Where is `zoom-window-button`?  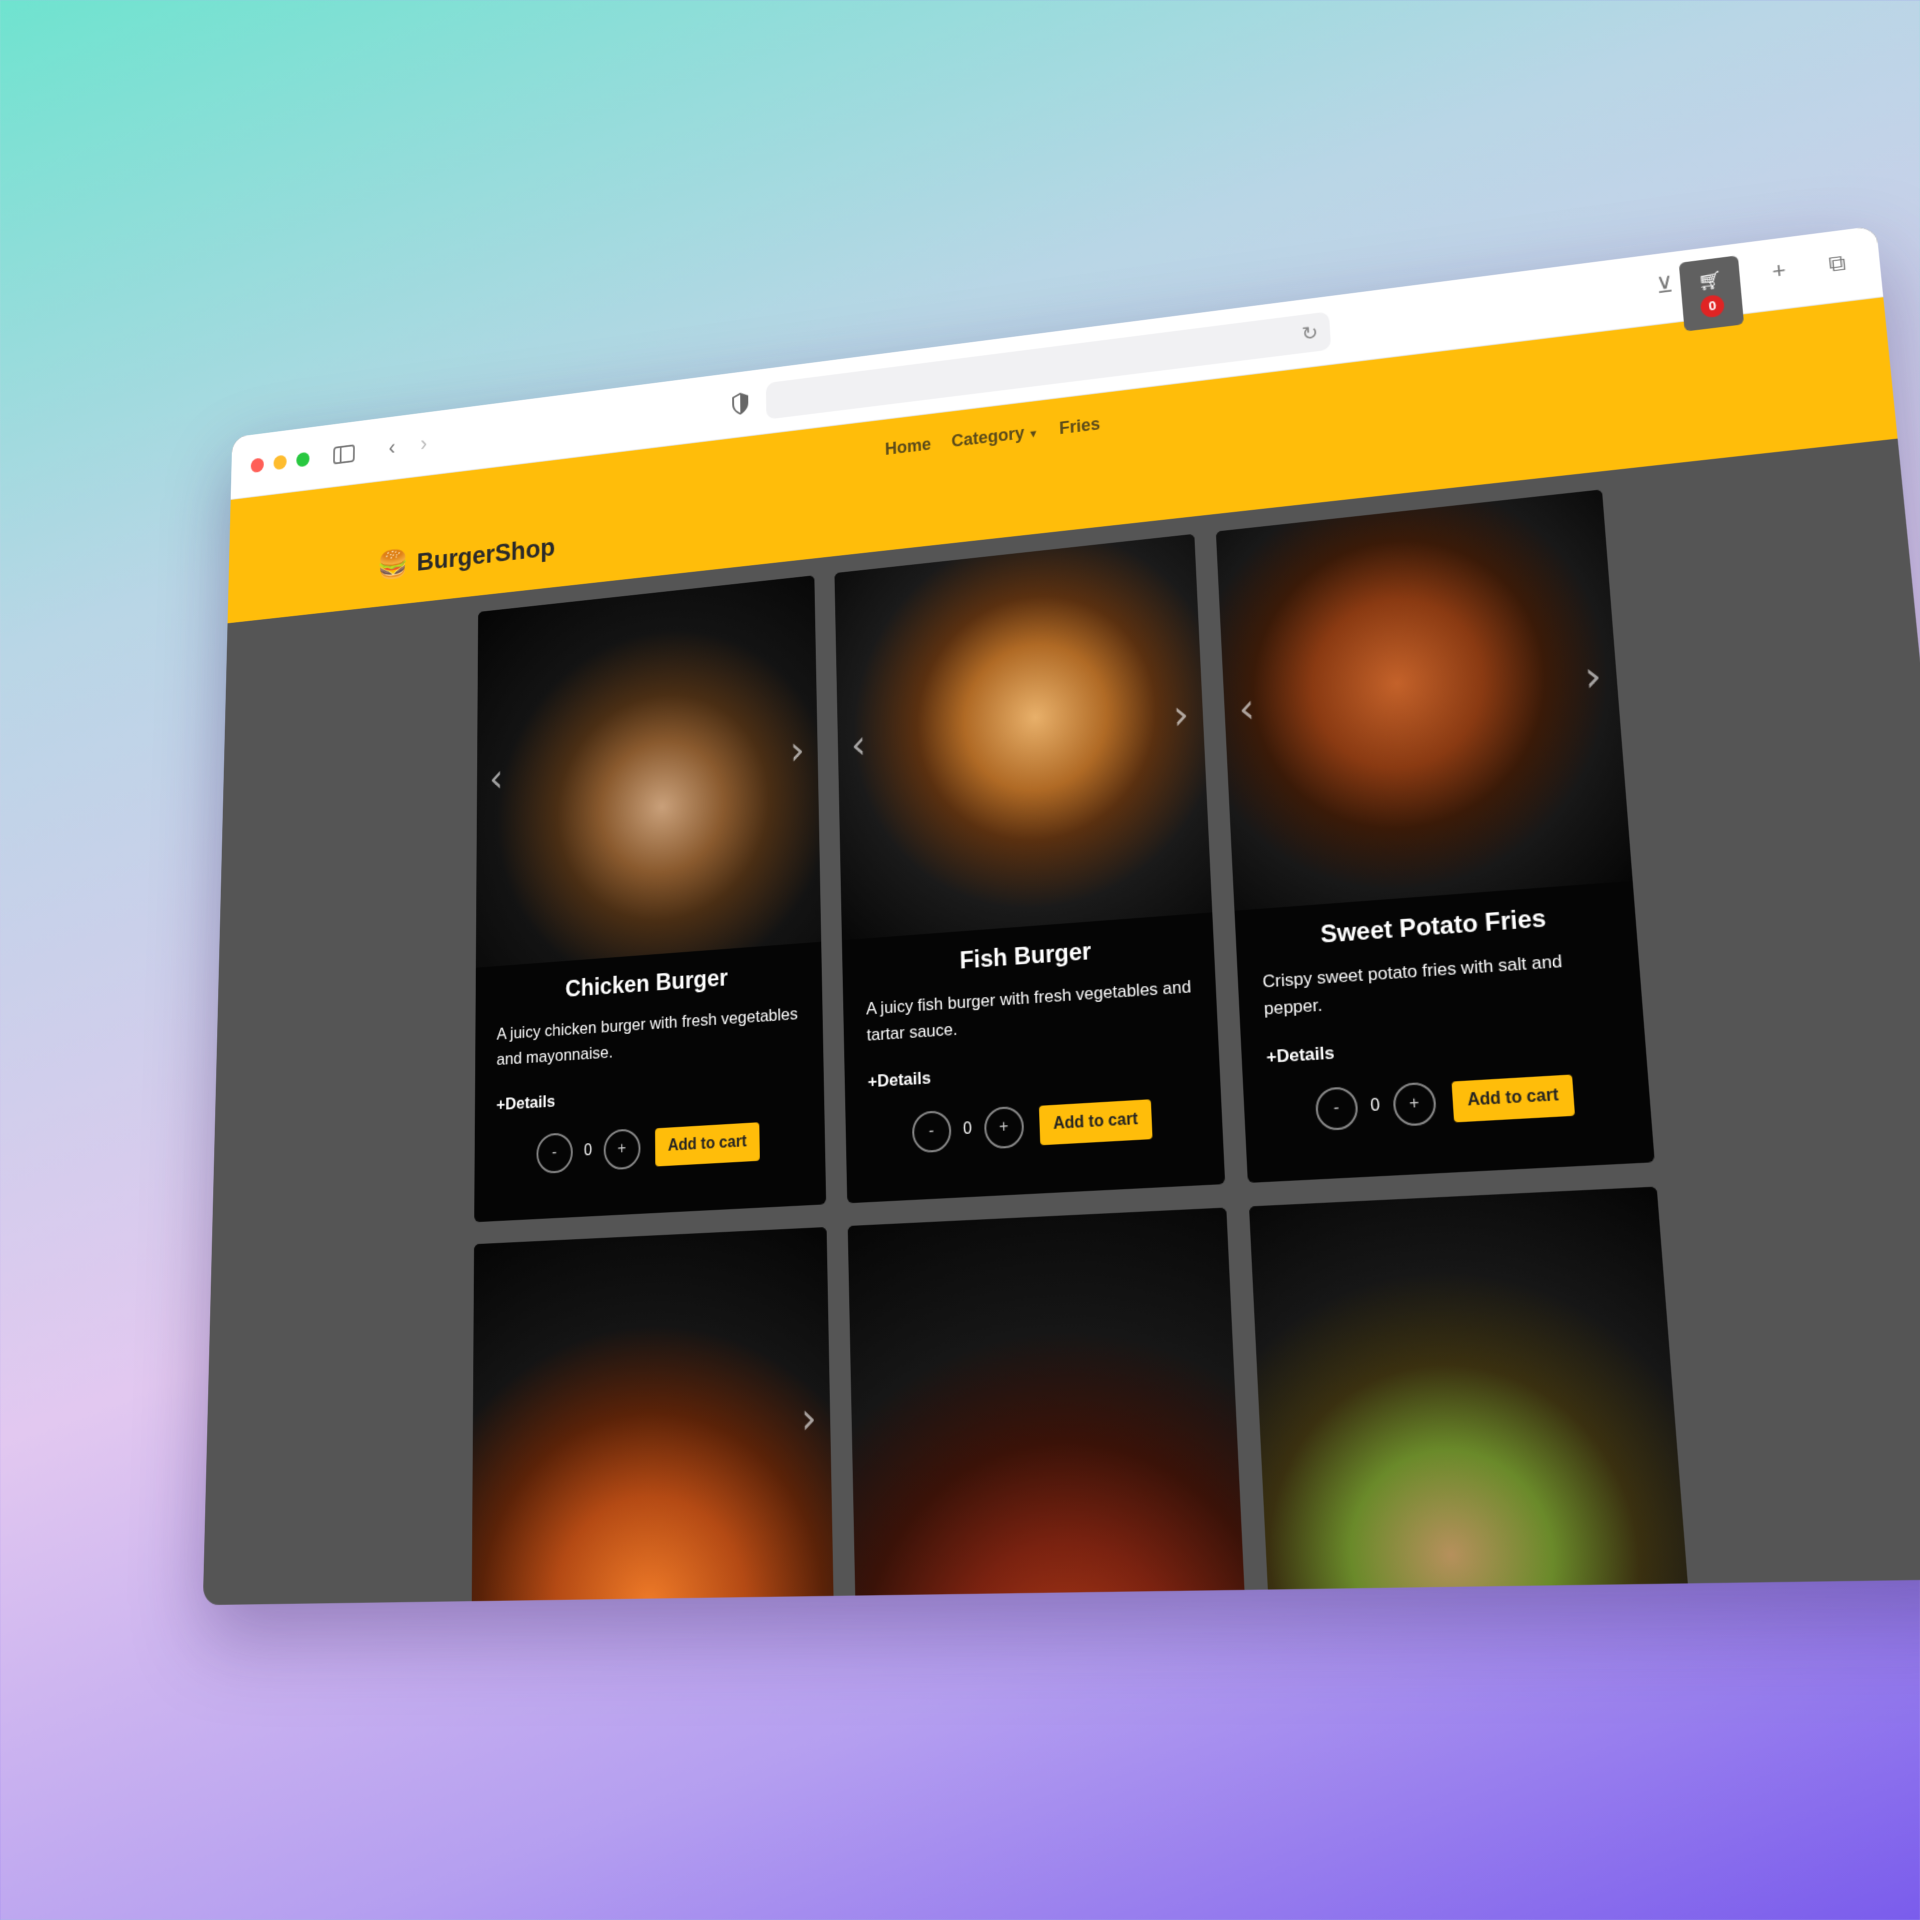 zoom-window-button is located at coordinates (303, 459).